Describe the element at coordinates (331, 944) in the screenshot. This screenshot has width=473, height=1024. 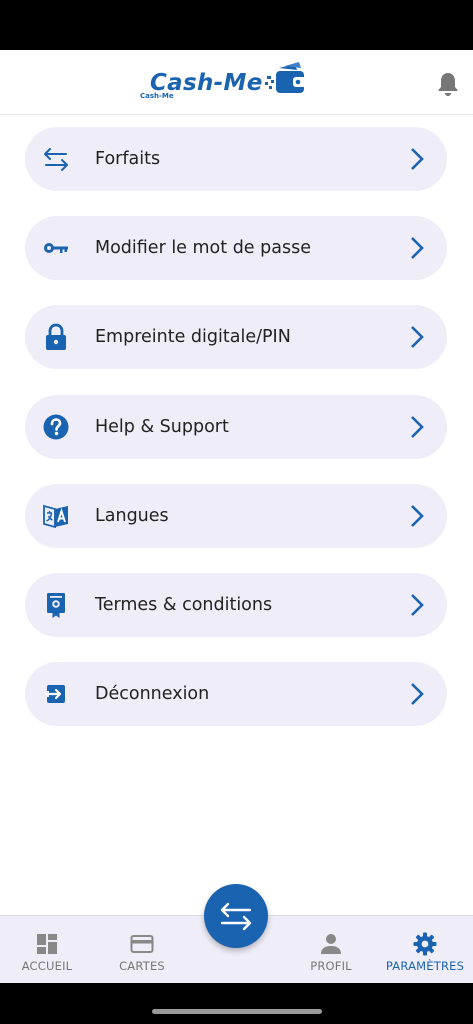
I see `person-icon` at that location.